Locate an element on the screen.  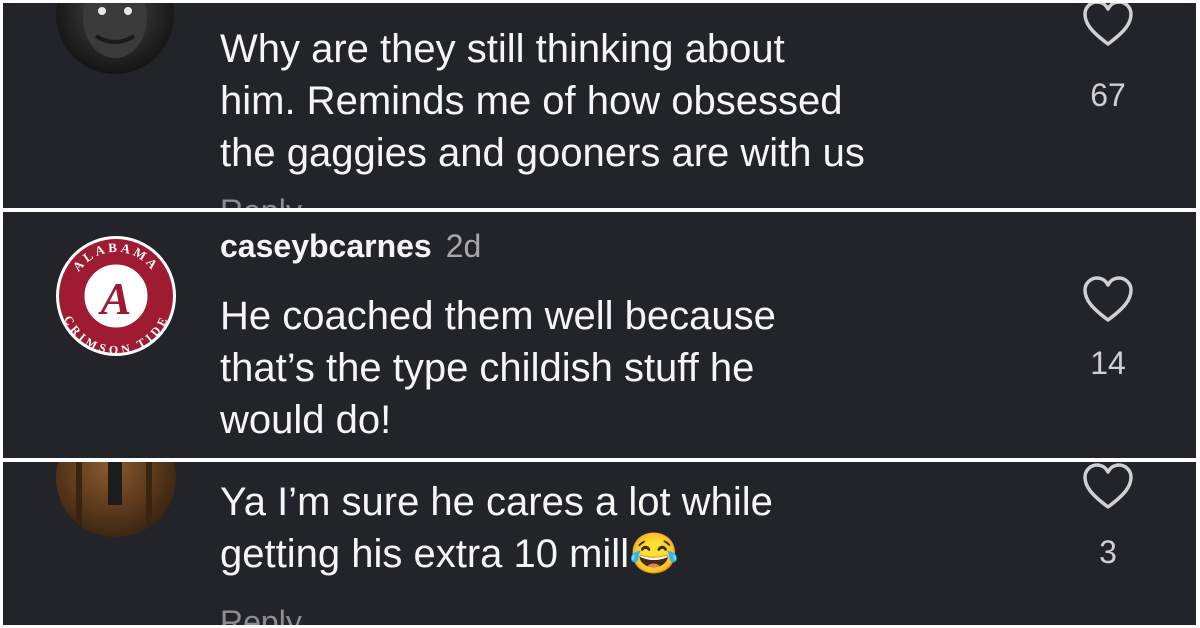
alabama-logo-avatar: A ALABAMA CRIMSON TIDE is located at coordinates (116, 296).